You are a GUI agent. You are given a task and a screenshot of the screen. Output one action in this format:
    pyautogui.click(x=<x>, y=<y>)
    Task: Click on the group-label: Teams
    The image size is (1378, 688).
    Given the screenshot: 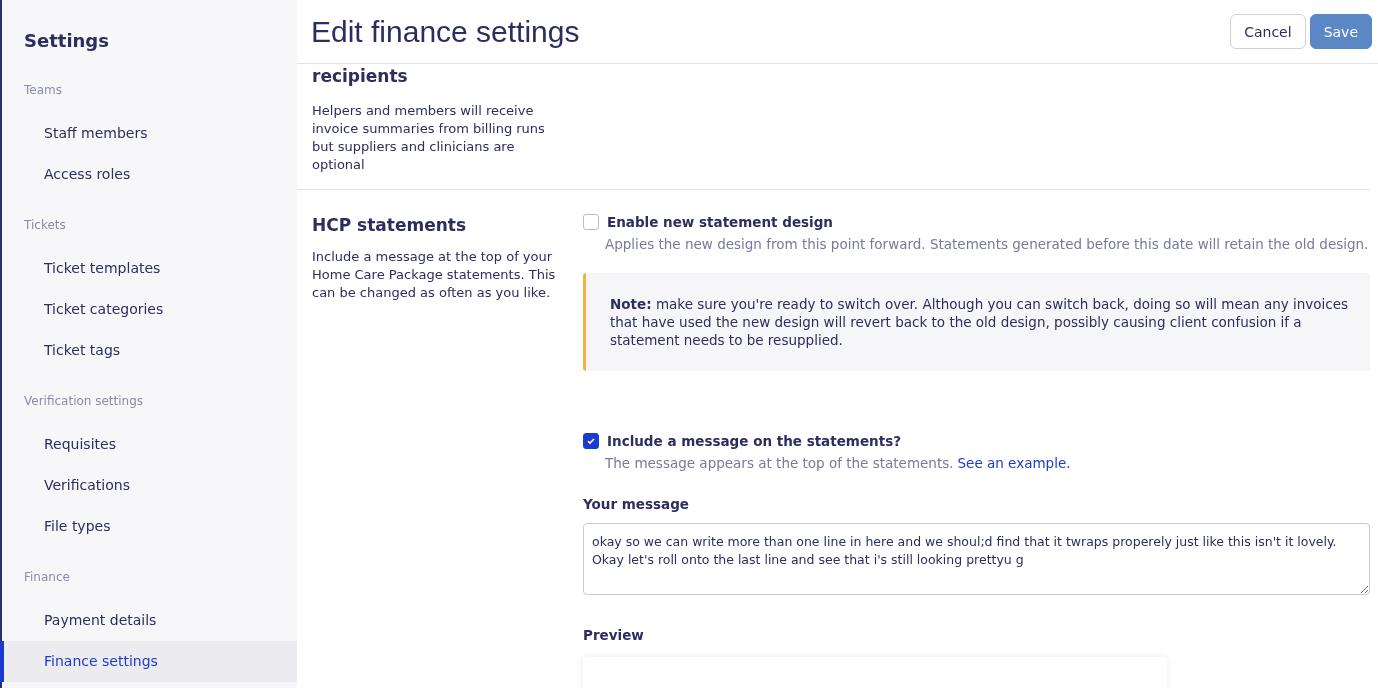 What is the action you would take?
    pyautogui.click(x=43, y=90)
    